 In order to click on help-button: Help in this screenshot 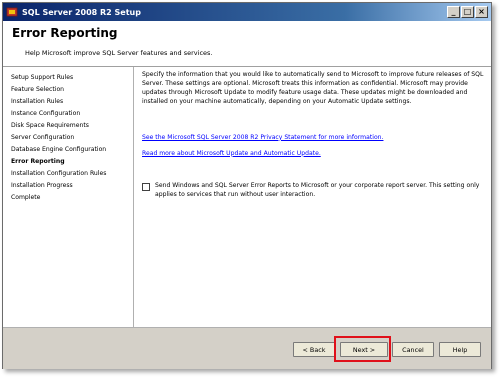, I will do `click(460, 349)`.